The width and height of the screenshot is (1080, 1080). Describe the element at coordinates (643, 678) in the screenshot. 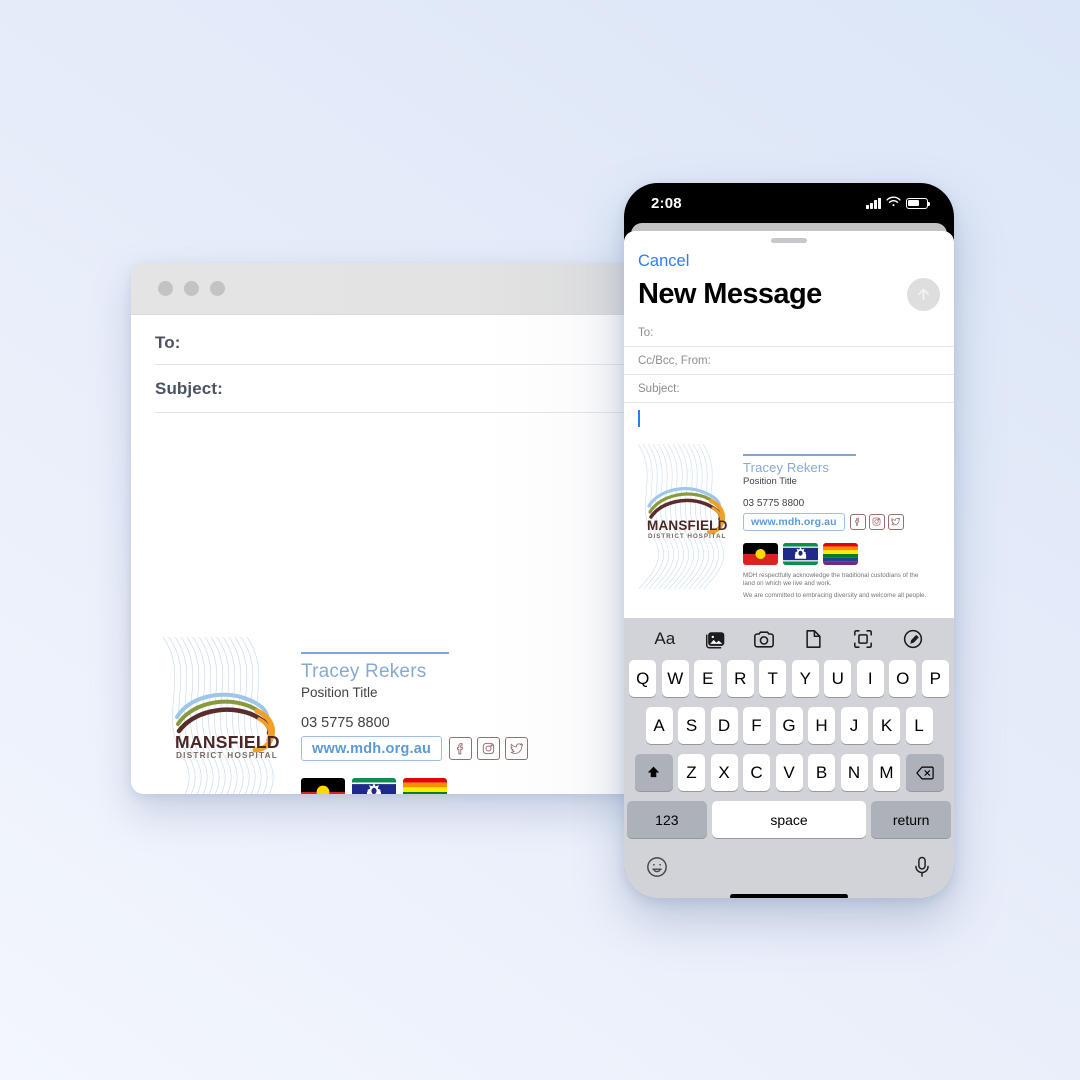

I see `key-q: Q` at that location.